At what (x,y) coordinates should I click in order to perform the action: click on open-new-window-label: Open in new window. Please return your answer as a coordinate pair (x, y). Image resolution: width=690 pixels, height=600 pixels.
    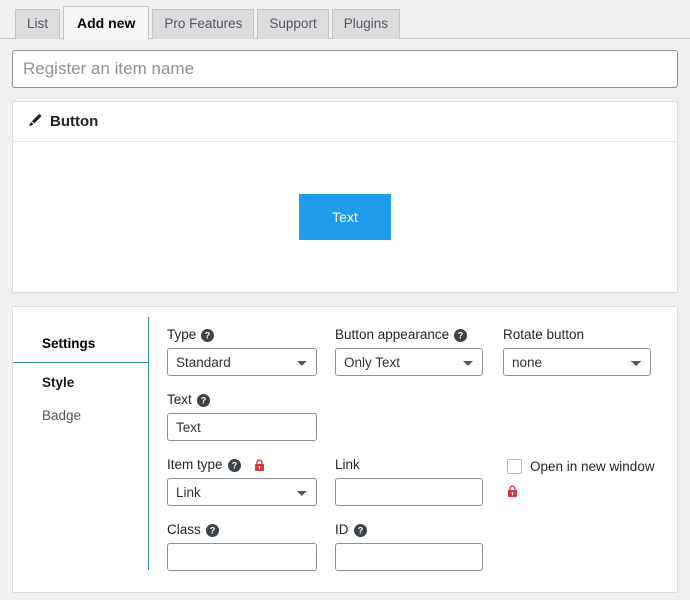
    Looking at the image, I should click on (592, 466).